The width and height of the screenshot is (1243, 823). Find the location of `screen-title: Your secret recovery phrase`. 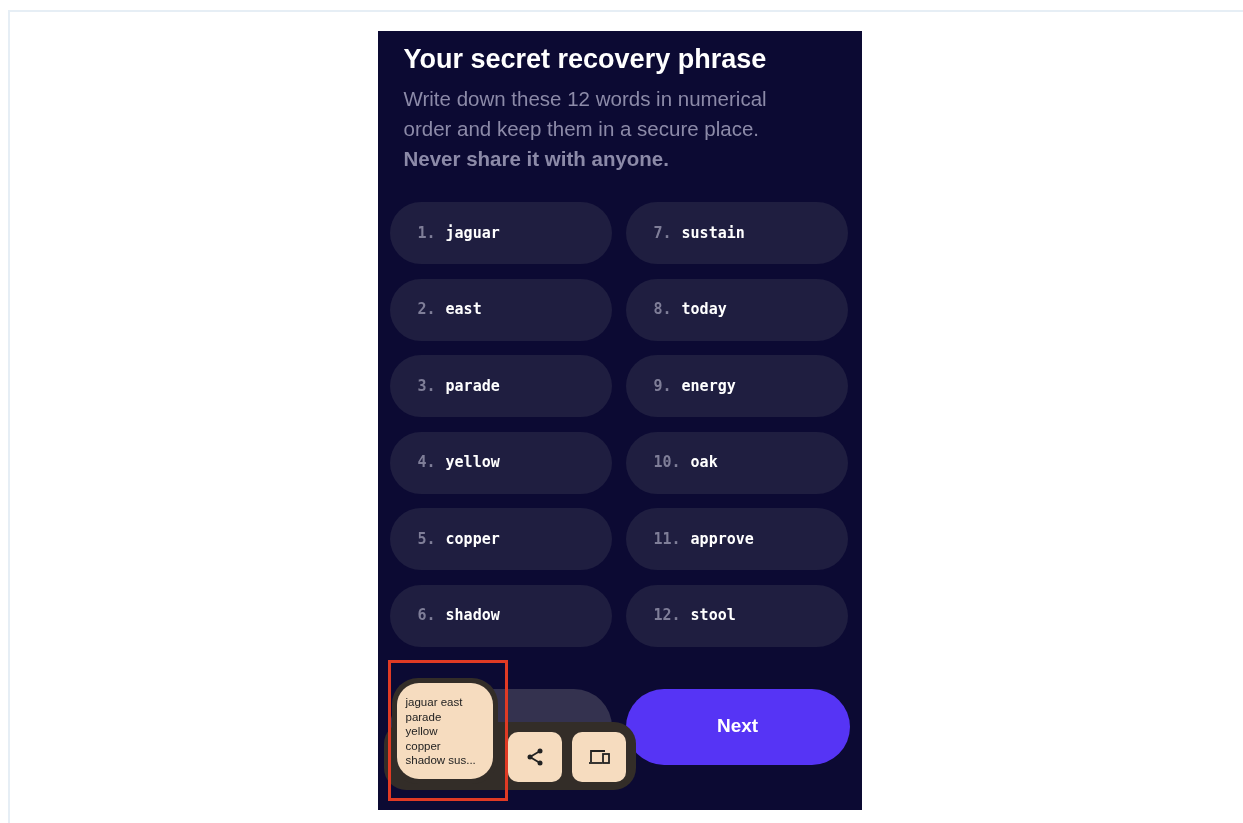

screen-title: Your secret recovery phrase is located at coordinates (585, 59).